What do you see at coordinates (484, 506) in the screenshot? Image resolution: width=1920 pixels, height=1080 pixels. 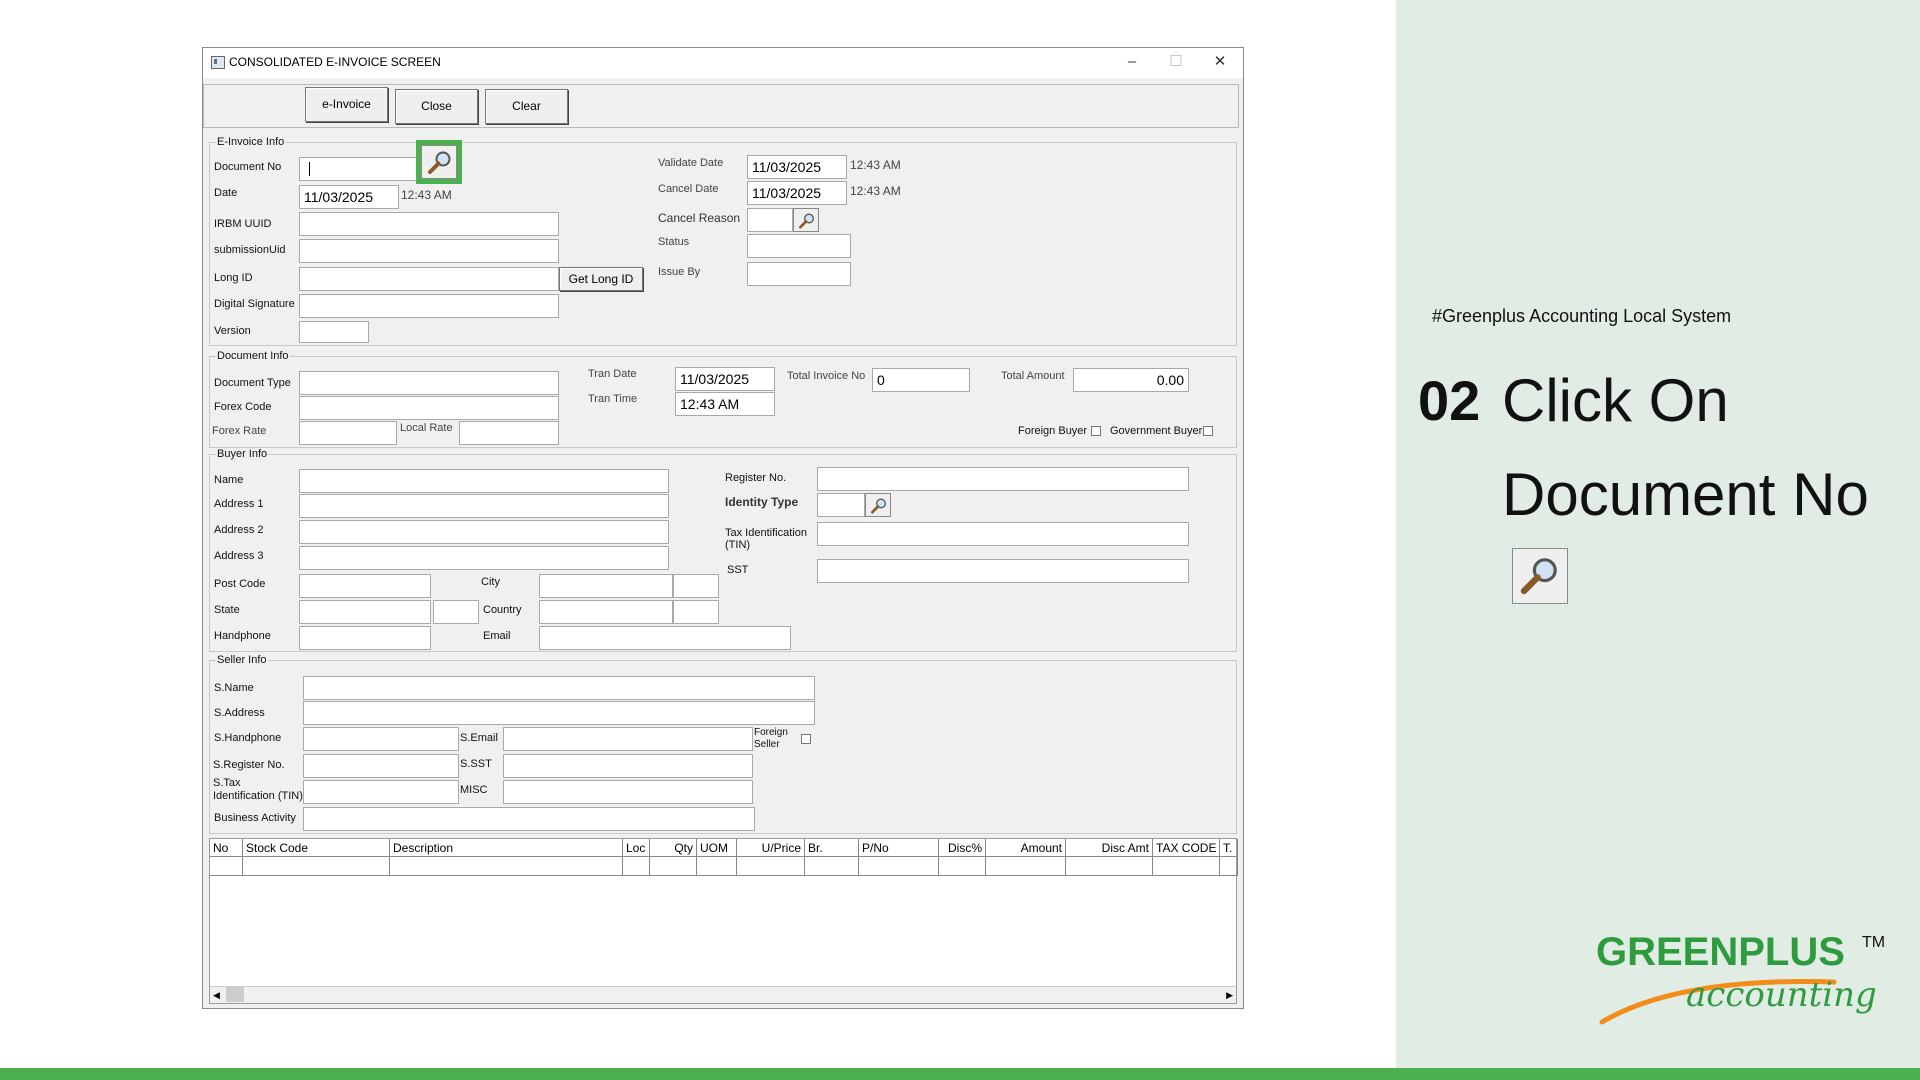 I see `address1-field` at bounding box center [484, 506].